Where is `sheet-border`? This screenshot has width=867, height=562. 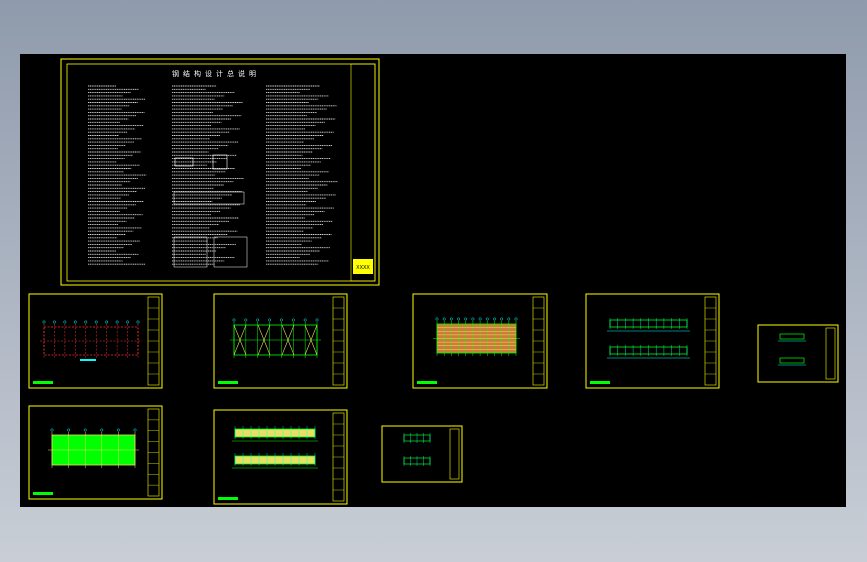
sheet-border is located at coordinates (652, 341).